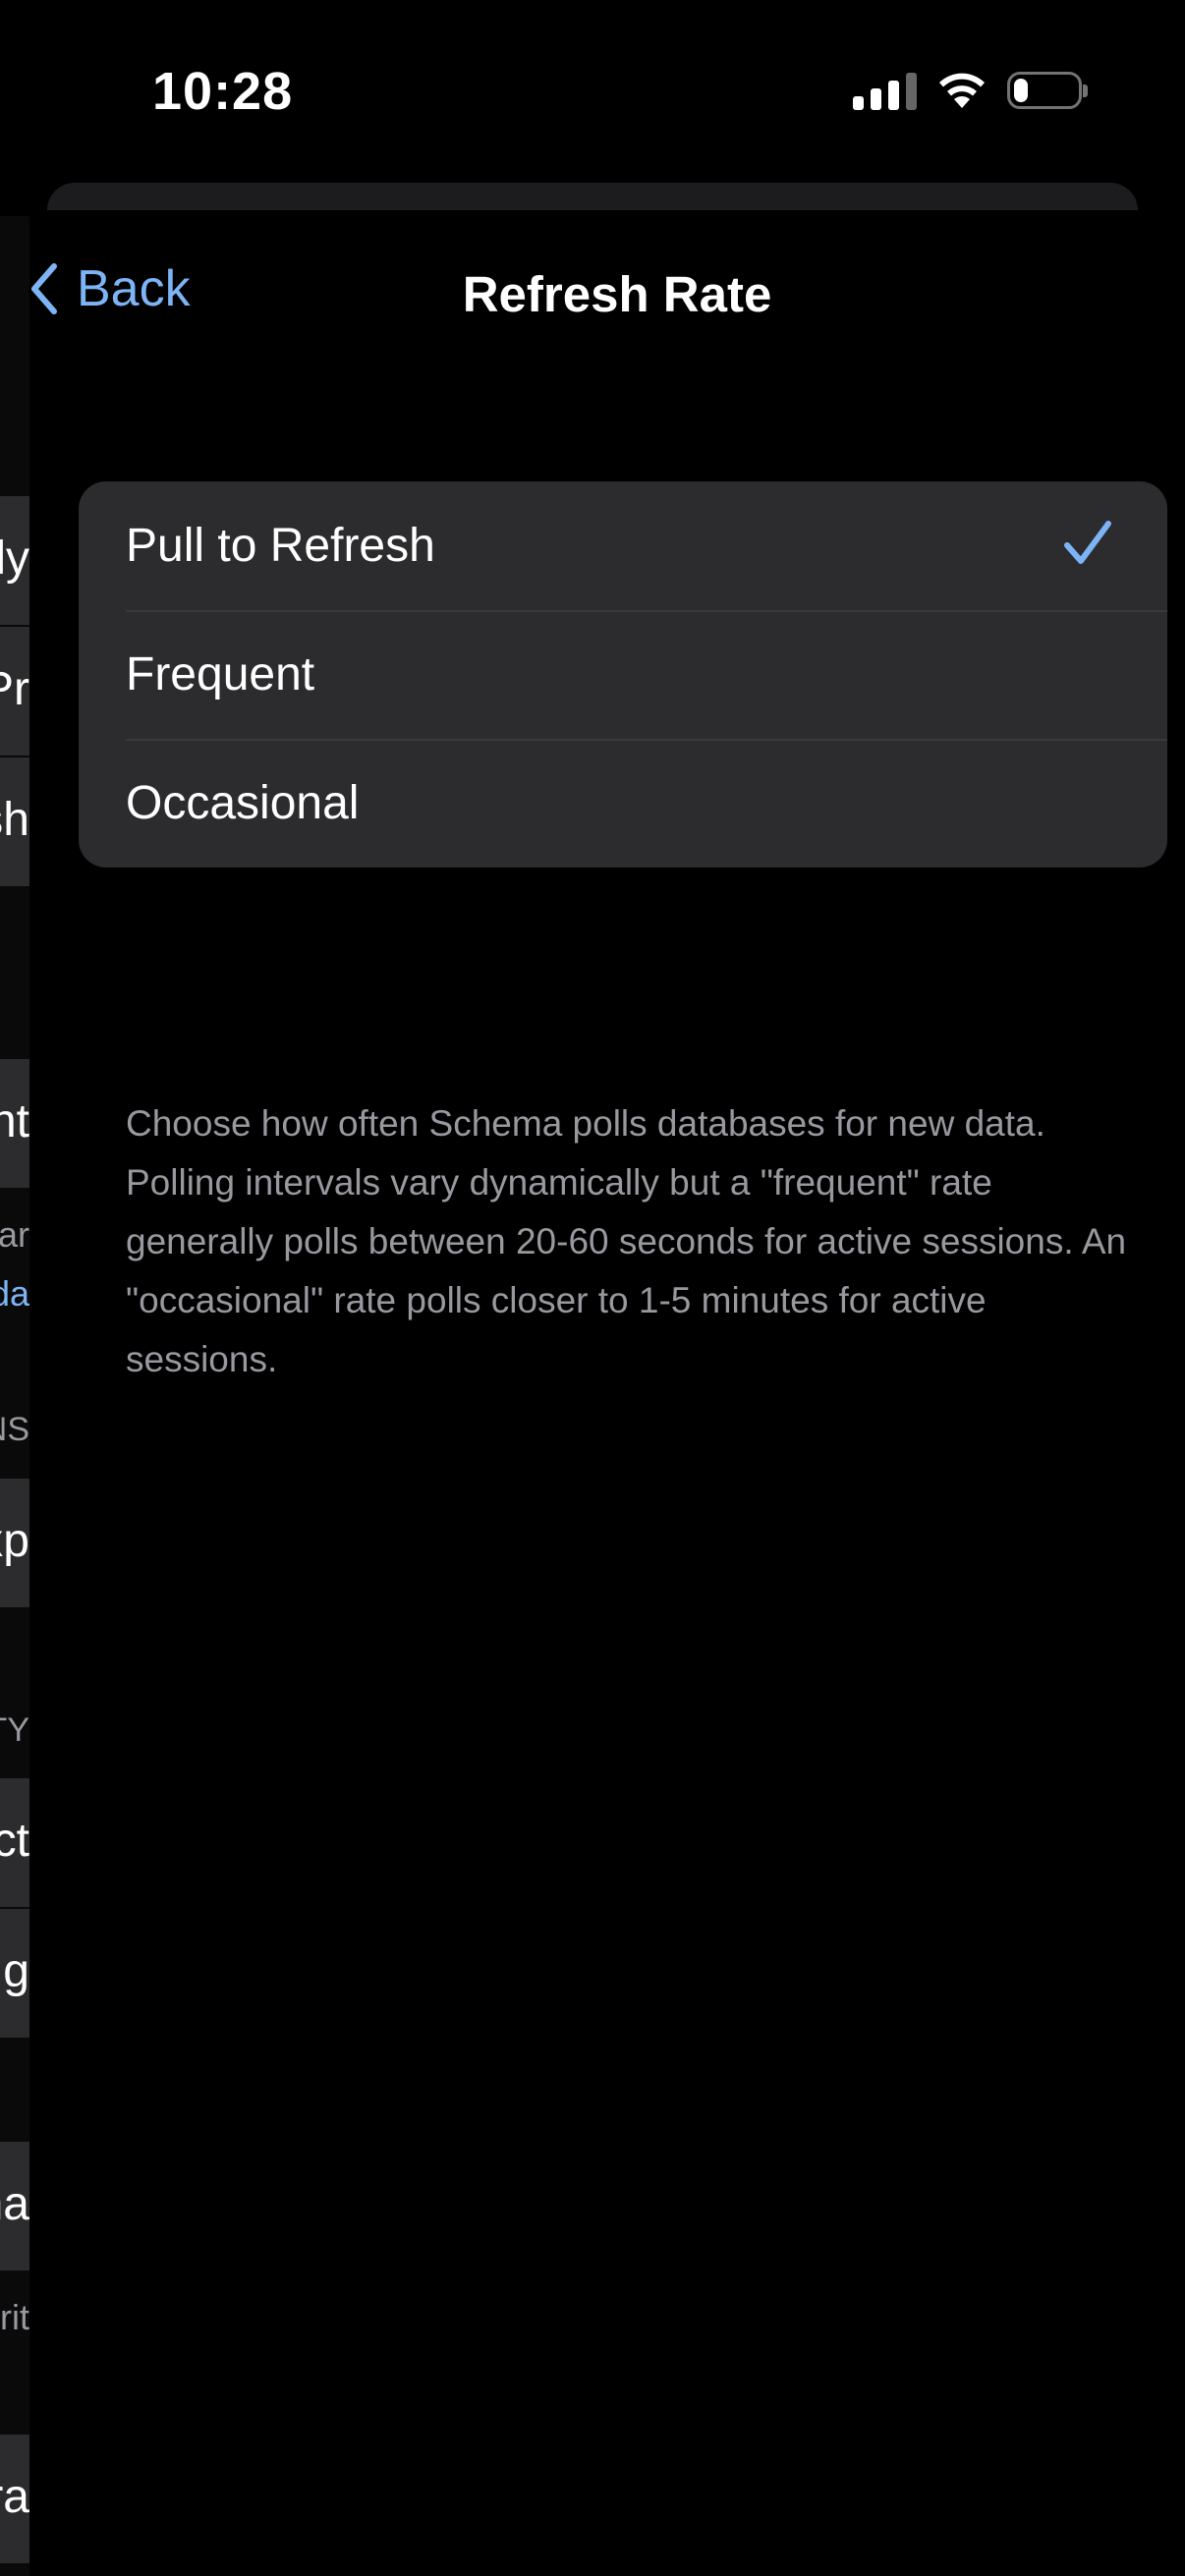  Describe the element at coordinates (15, 1123) in the screenshot. I see `background-cell: nt` at that location.